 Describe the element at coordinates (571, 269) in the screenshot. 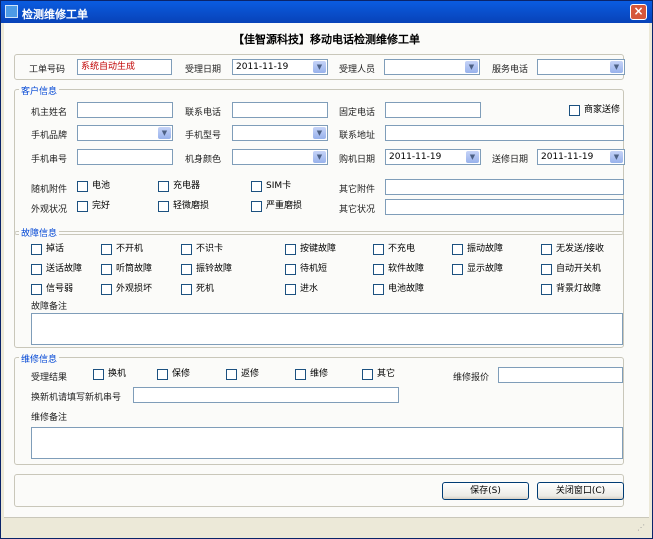

I see `checkbox: 自动开关机` at that location.